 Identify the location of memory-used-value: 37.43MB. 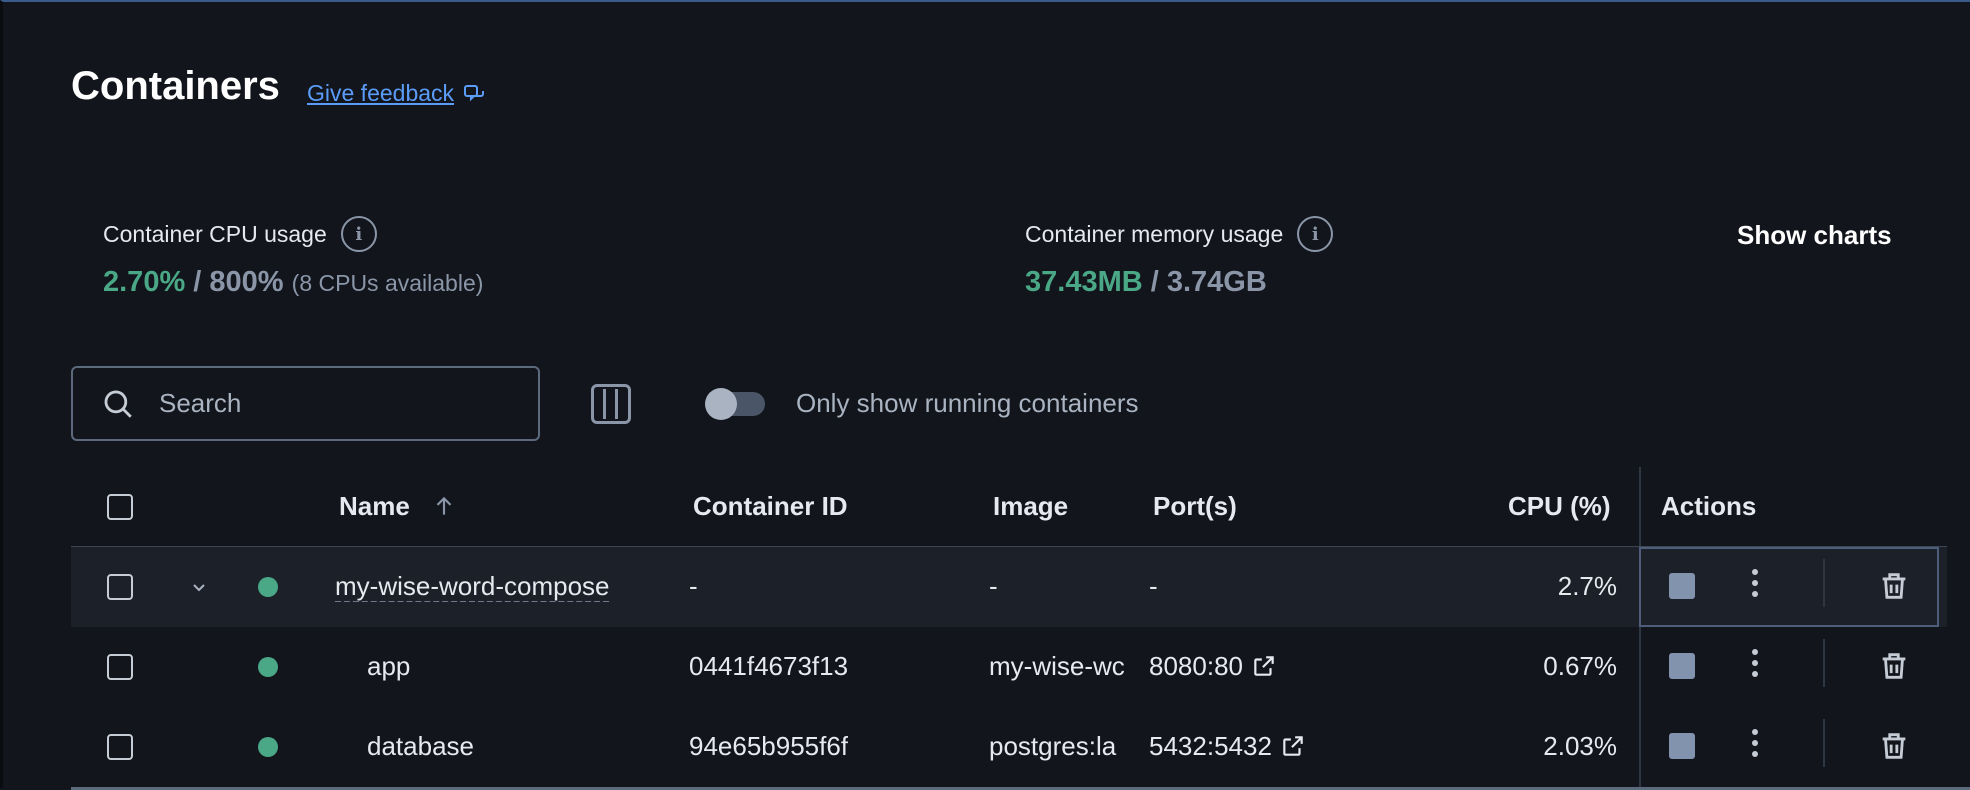
(1084, 282).